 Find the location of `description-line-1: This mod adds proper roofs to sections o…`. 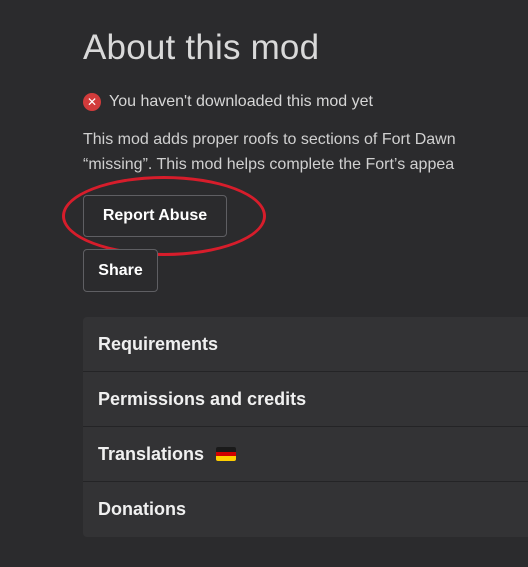

description-line-1: This mod adds proper roofs to sections o… is located at coordinates (269, 139).